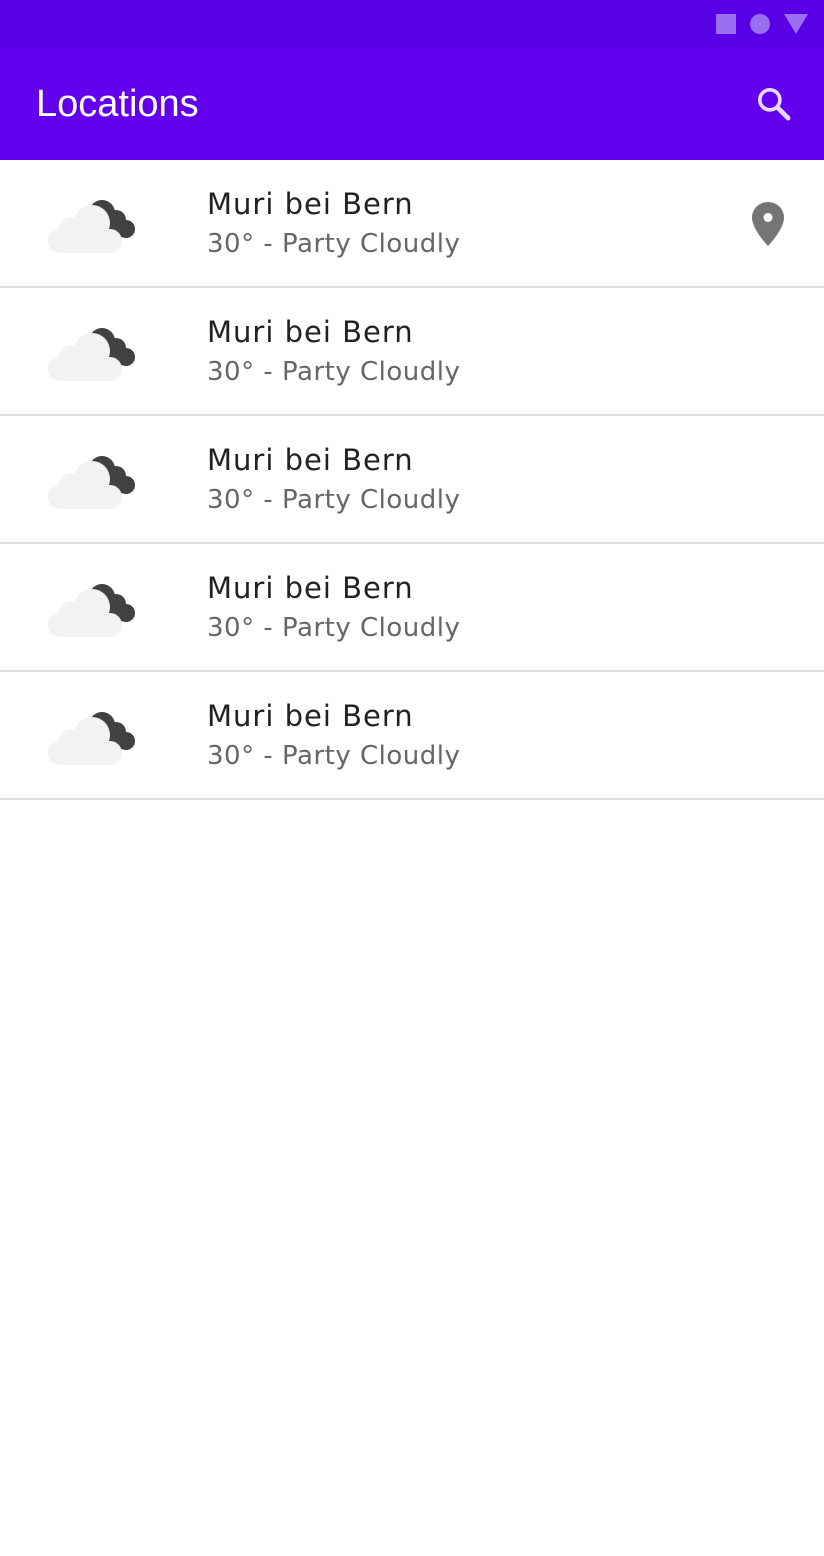 This screenshot has height=1556, width=824. What do you see at coordinates (412, 104) in the screenshot?
I see `app-bar: Locations` at bounding box center [412, 104].